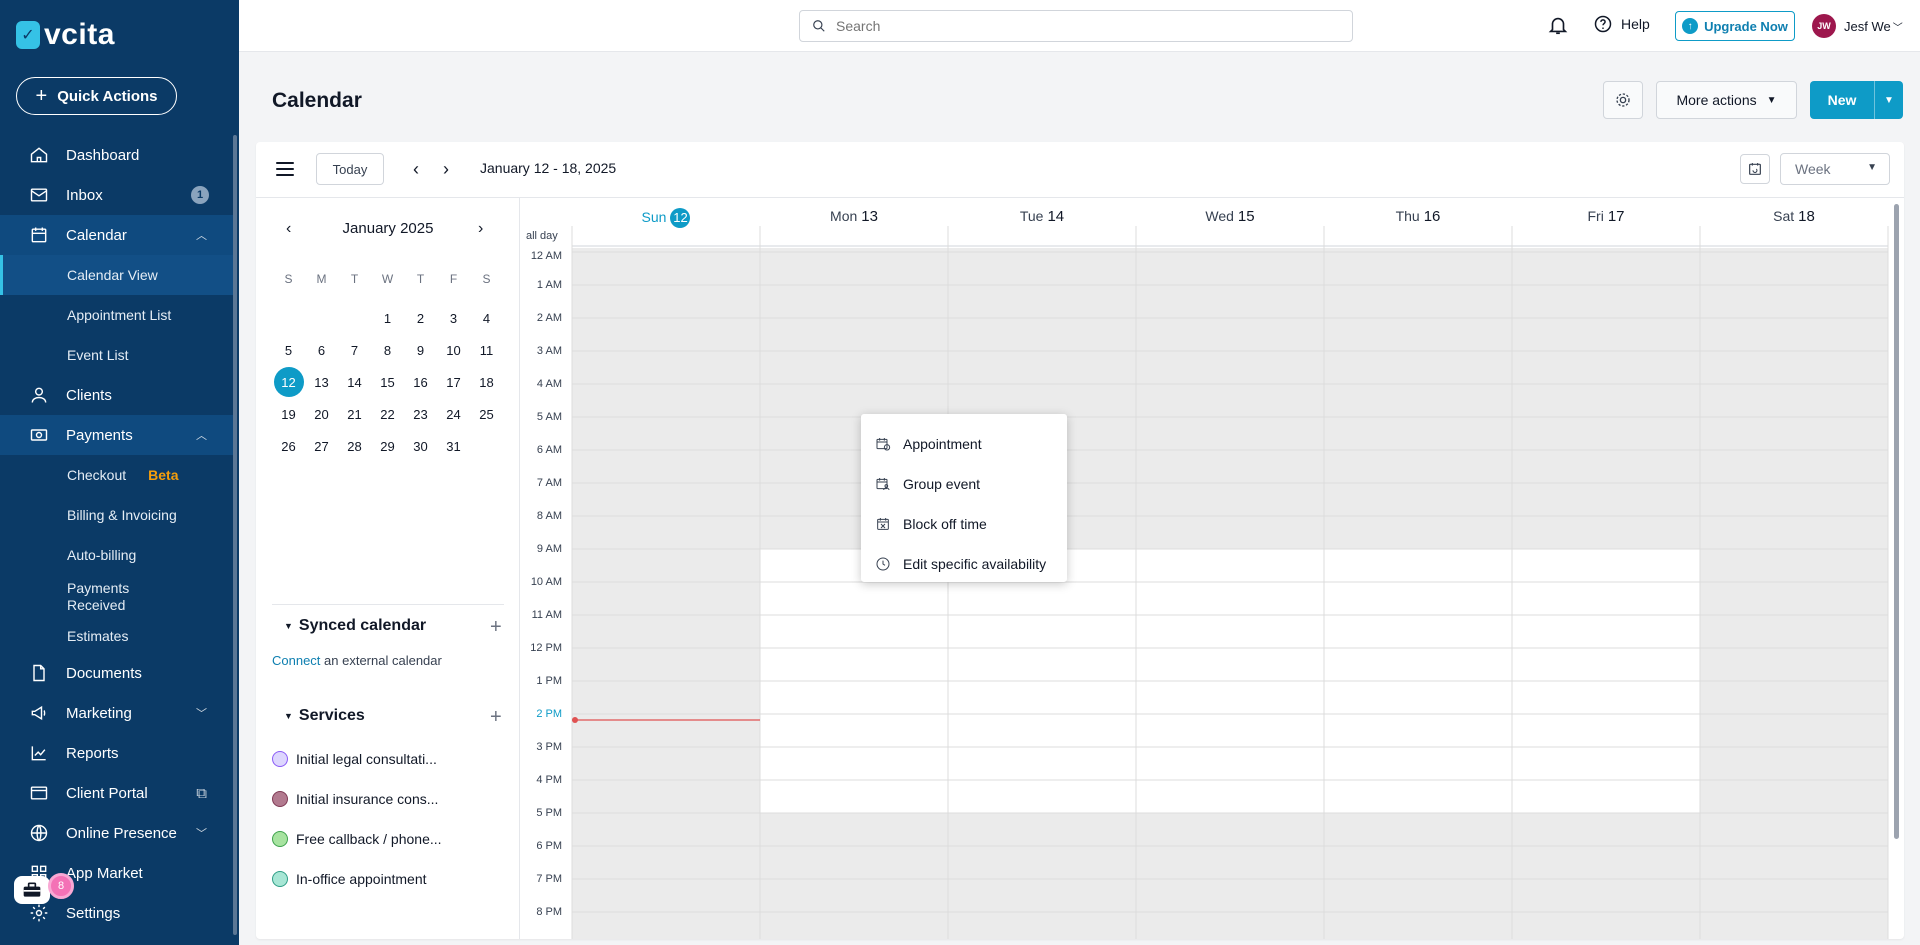 The height and width of the screenshot is (945, 1920). I want to click on day-header-tue: Tue 14, so click(1042, 216).